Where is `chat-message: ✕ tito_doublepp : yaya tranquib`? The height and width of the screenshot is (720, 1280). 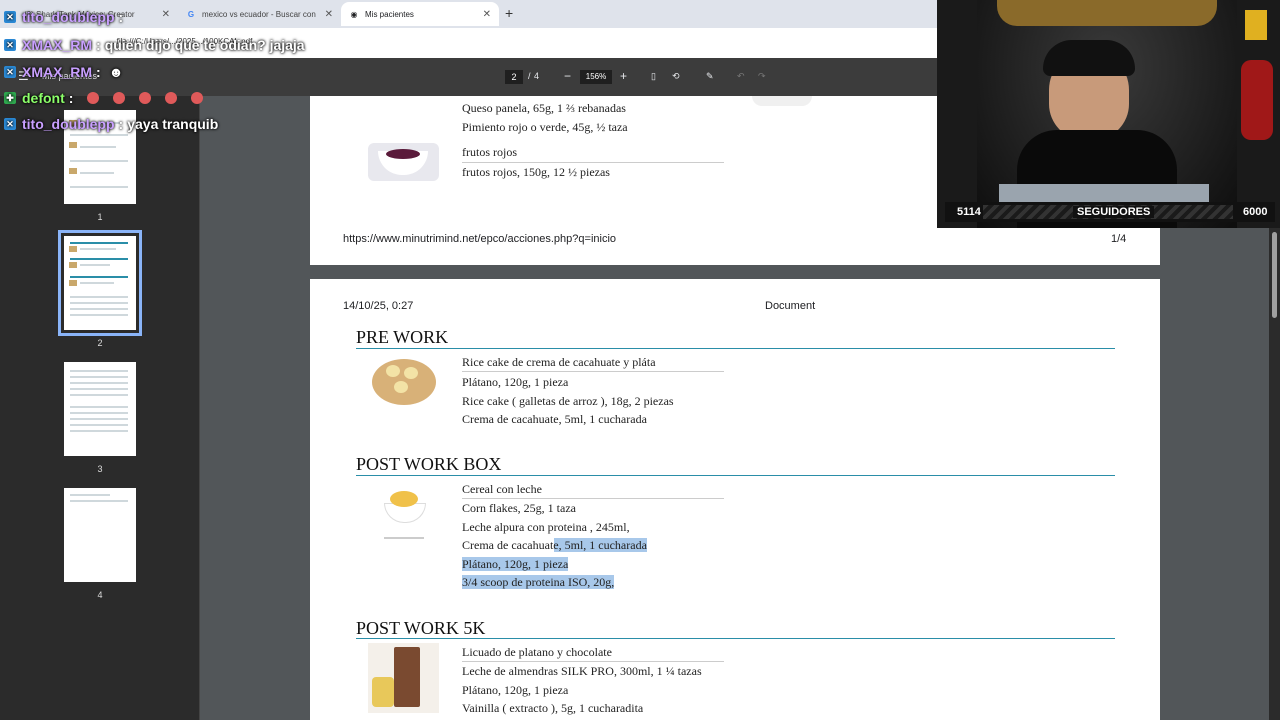 chat-message: ✕ tito_doublepp : yaya tranquib is located at coordinates (111, 124).